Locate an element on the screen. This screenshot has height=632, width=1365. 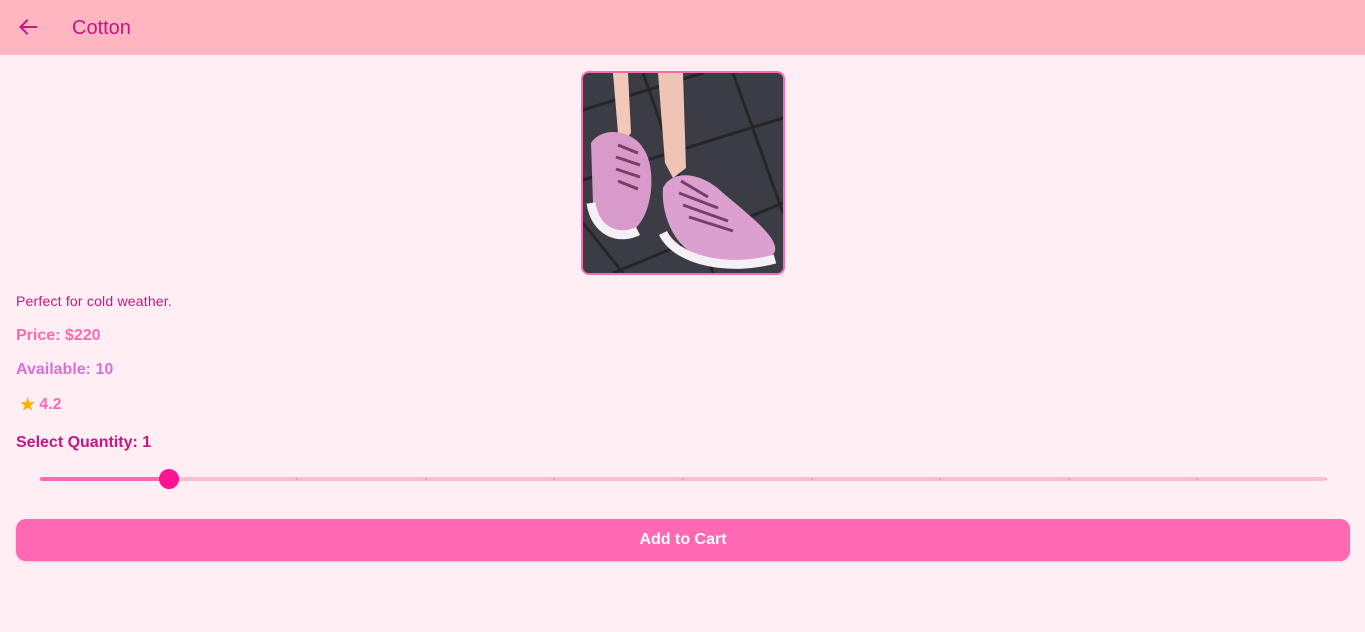
rating-value: 4.2 is located at coordinates (50, 404).